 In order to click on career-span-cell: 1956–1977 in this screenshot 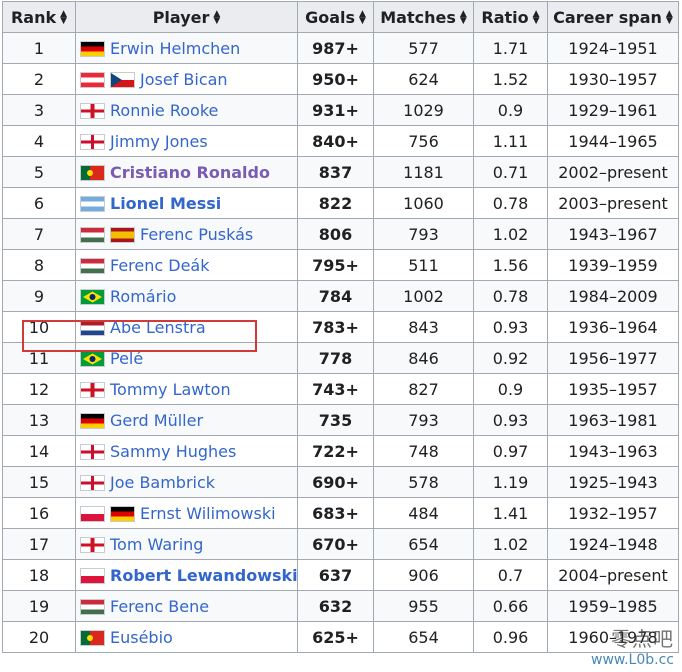, I will do `click(613, 358)`.